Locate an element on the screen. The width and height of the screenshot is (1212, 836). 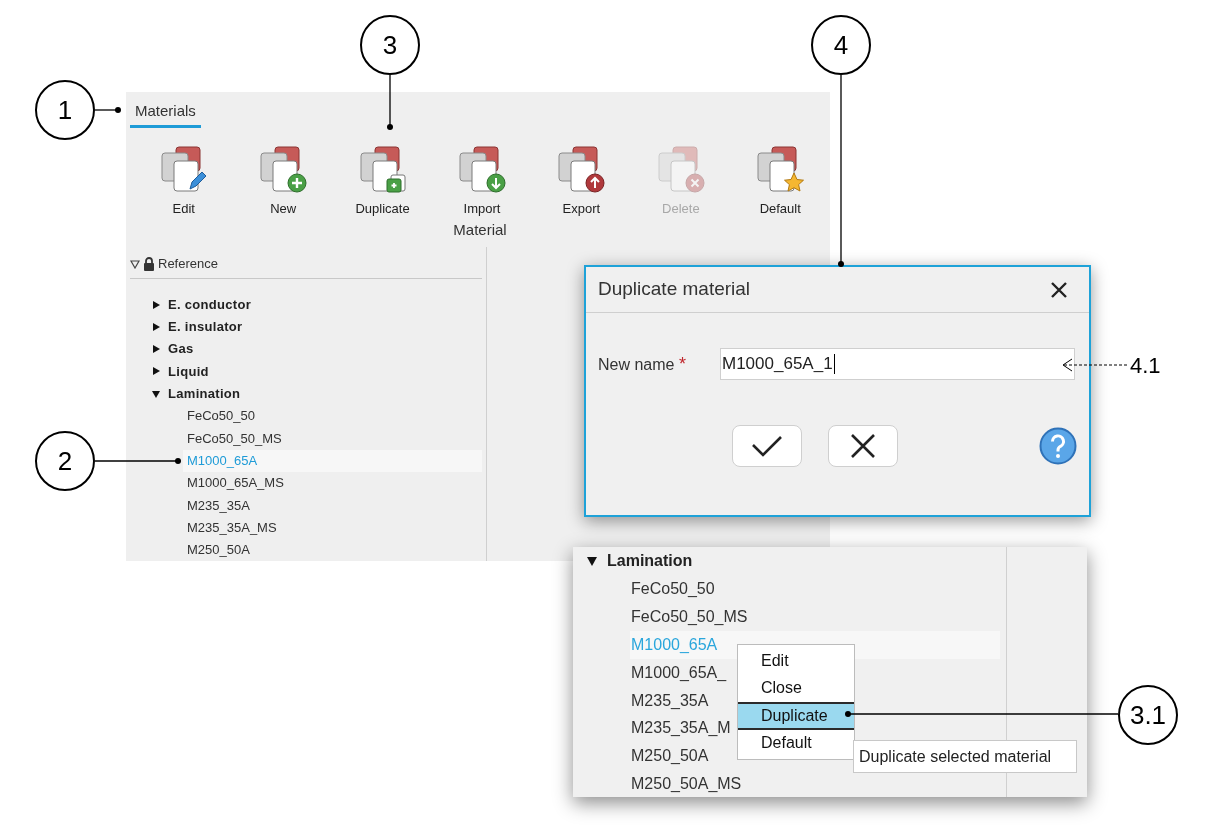
confirm-button is located at coordinates (767, 446).